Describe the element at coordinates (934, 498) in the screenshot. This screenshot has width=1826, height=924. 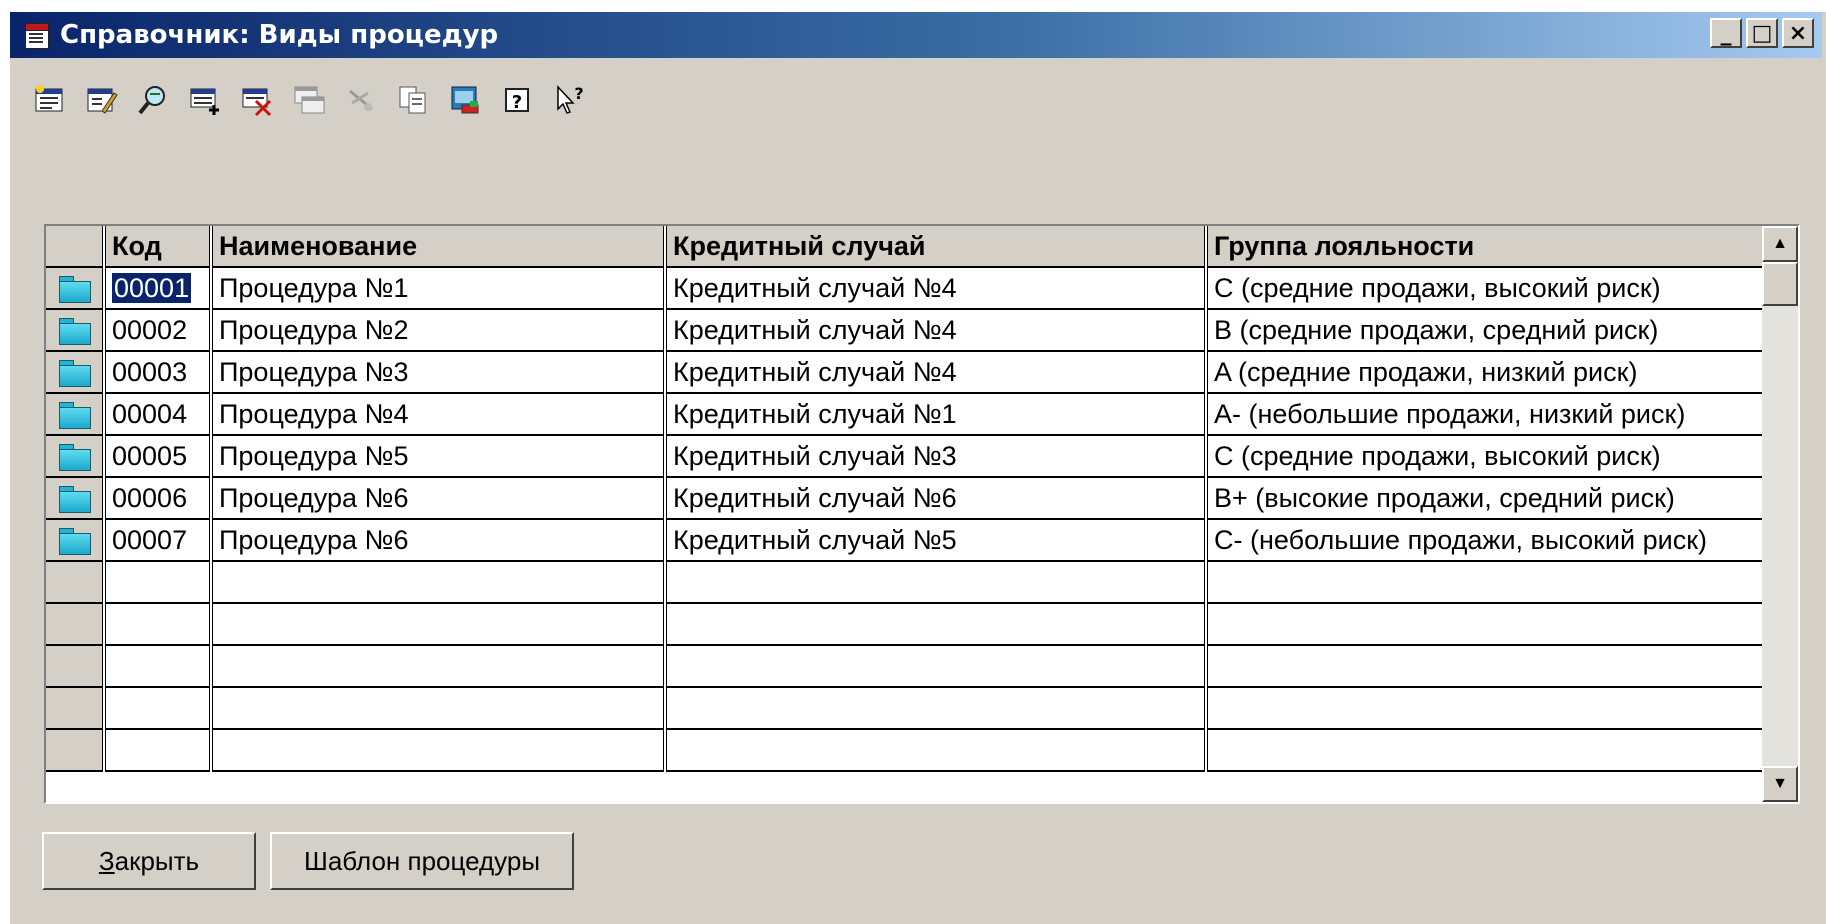
I see `cell-credit-case: Кредитный случай №6` at that location.